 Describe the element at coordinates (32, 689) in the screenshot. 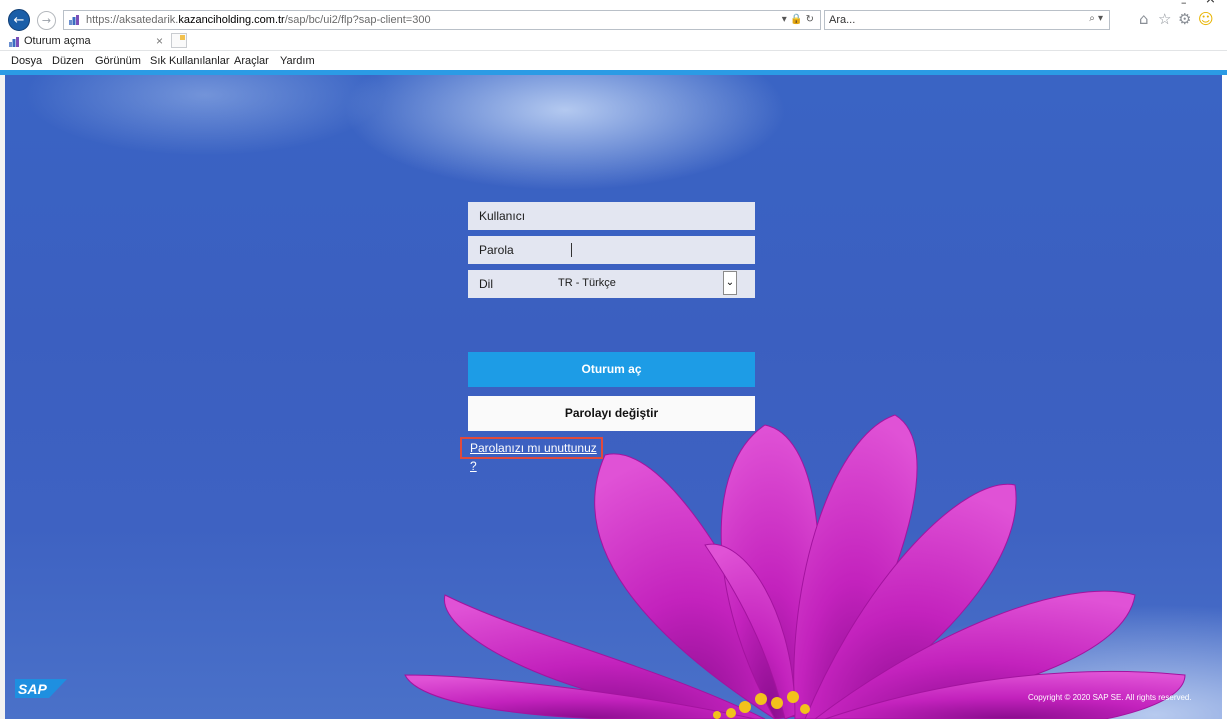

I see `svg-text: SAP` at that location.